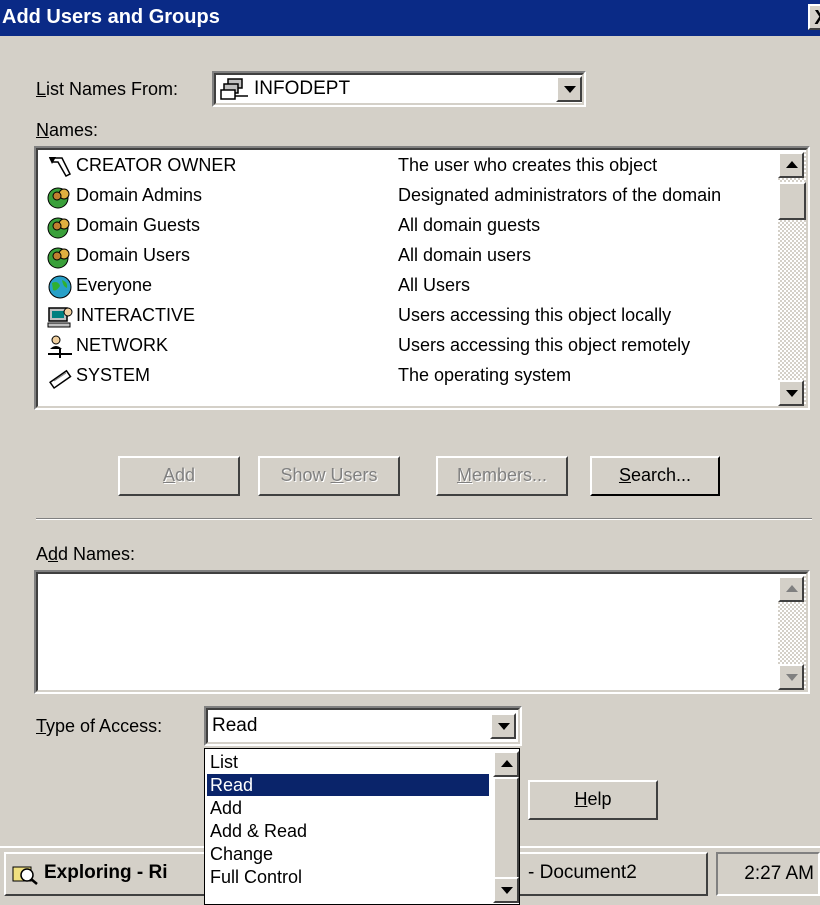  I want to click on explorer-icon, so click(25, 875).